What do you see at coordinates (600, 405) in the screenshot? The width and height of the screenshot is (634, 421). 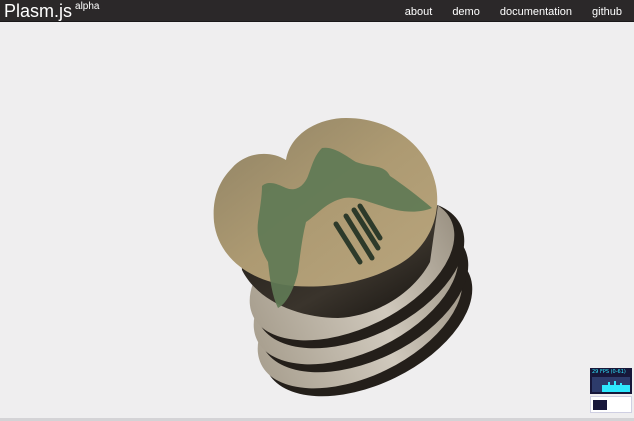 I see `ms-graph` at bounding box center [600, 405].